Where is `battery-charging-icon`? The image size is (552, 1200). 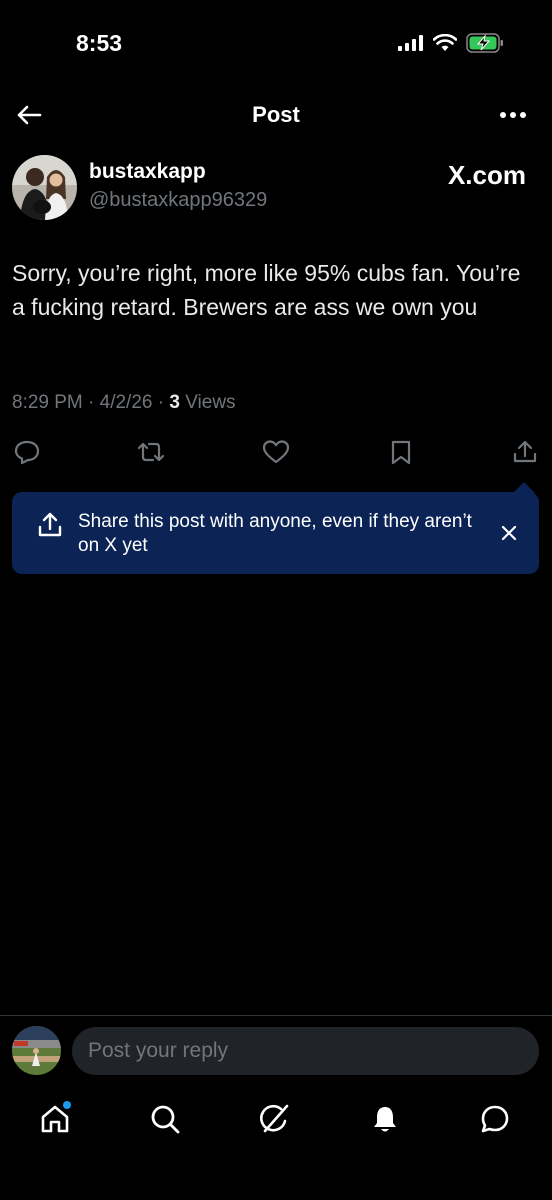
battery-charging-icon is located at coordinates (484, 43).